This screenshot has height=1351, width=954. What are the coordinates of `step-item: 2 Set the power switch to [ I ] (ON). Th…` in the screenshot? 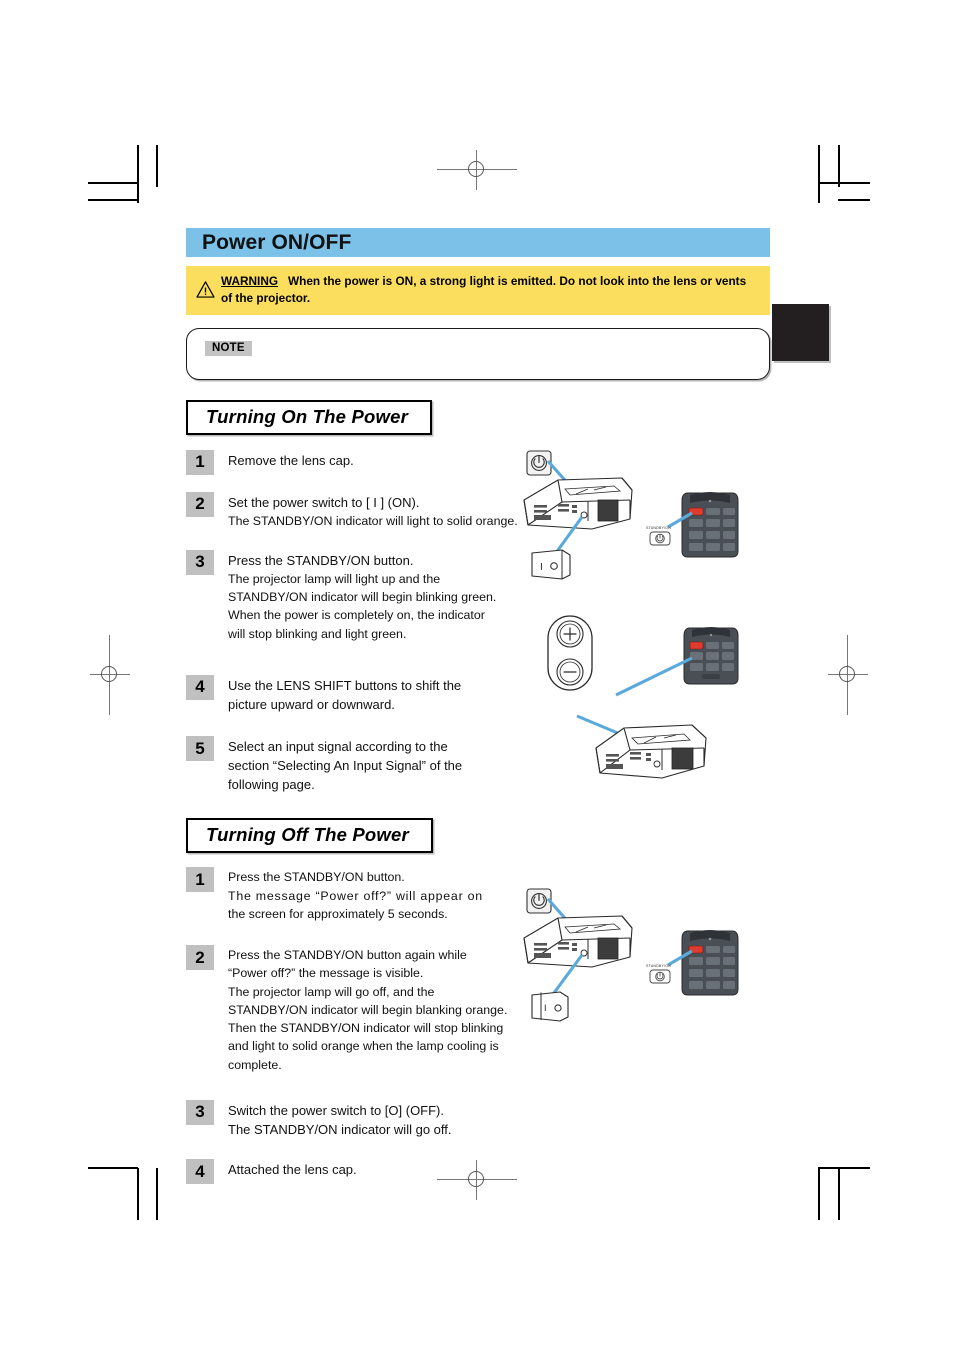 It's located at (478, 510).